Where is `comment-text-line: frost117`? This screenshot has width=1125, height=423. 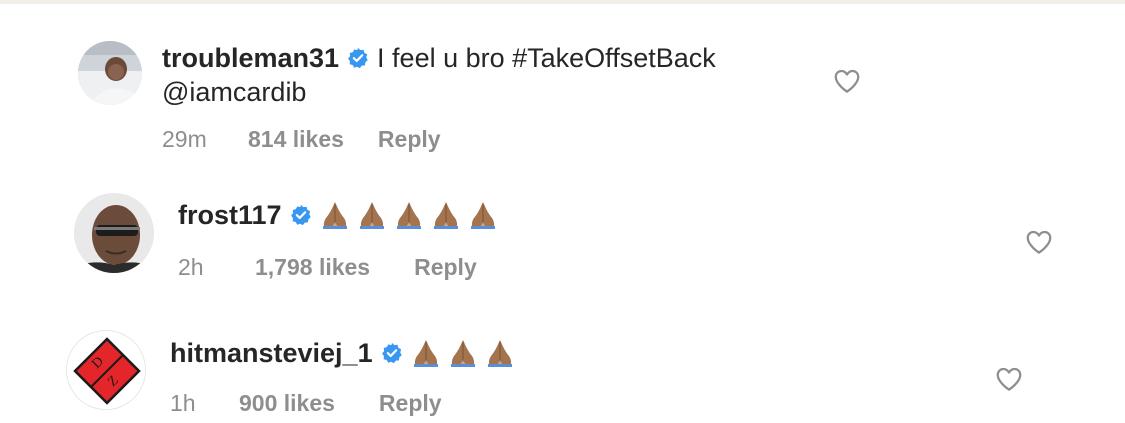
comment-text-line: frost117 is located at coordinates (341, 215).